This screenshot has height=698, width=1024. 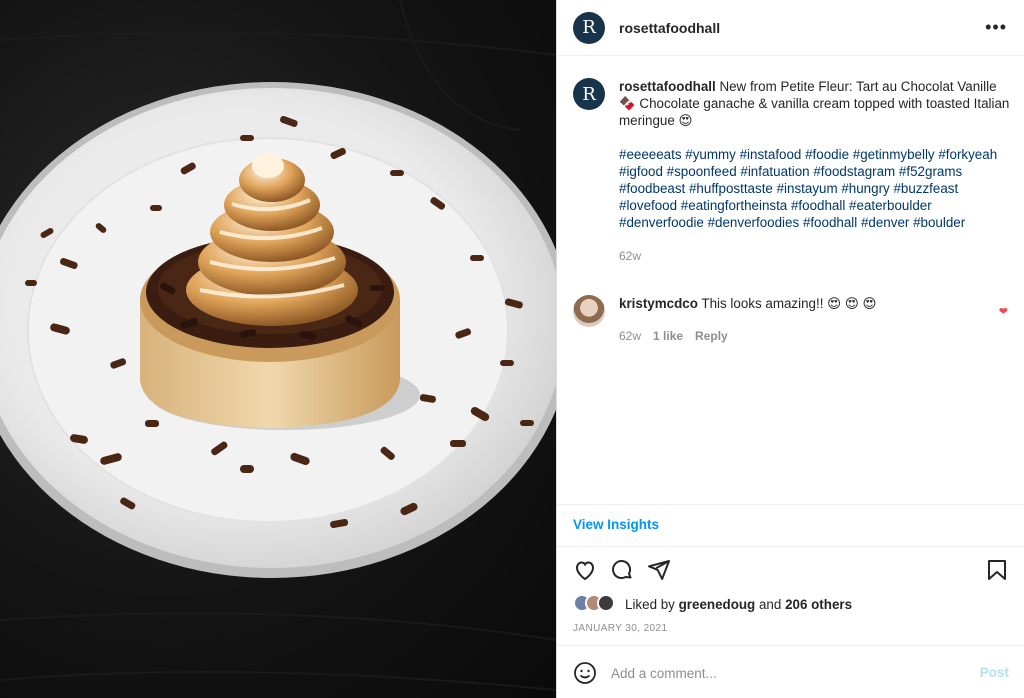 What do you see at coordinates (589, 27) in the screenshot?
I see `author-avatar: R` at bounding box center [589, 27].